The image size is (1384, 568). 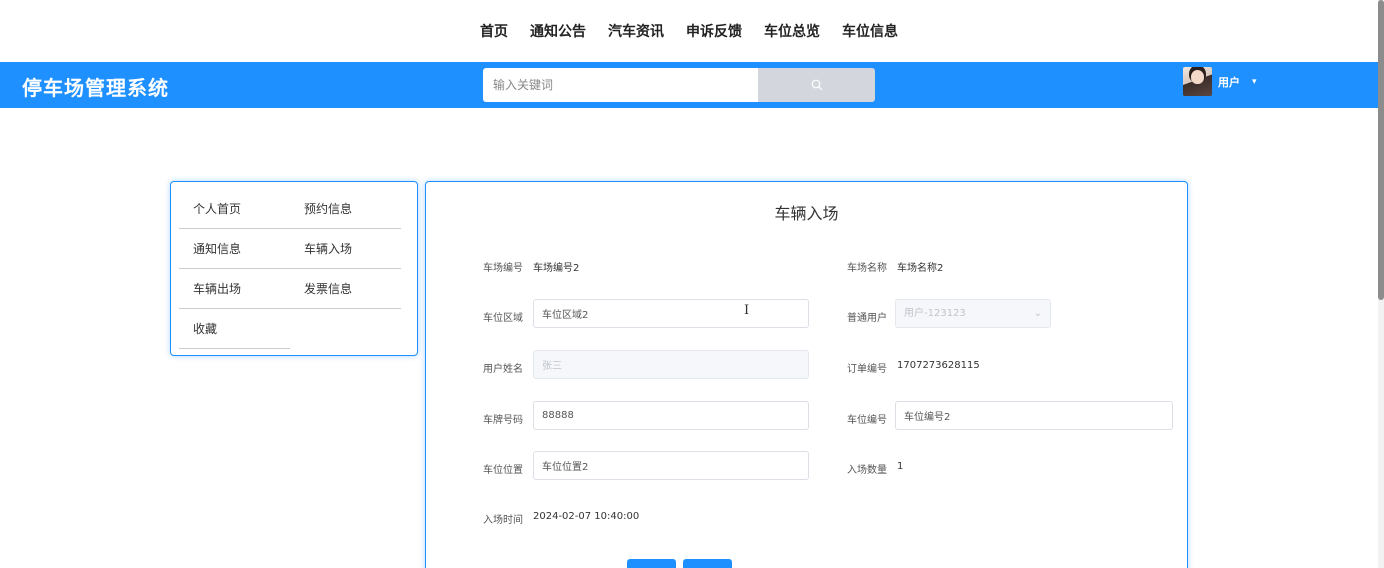 What do you see at coordinates (234, 209) in the screenshot?
I see `menu-item-profile: 个人首页` at bounding box center [234, 209].